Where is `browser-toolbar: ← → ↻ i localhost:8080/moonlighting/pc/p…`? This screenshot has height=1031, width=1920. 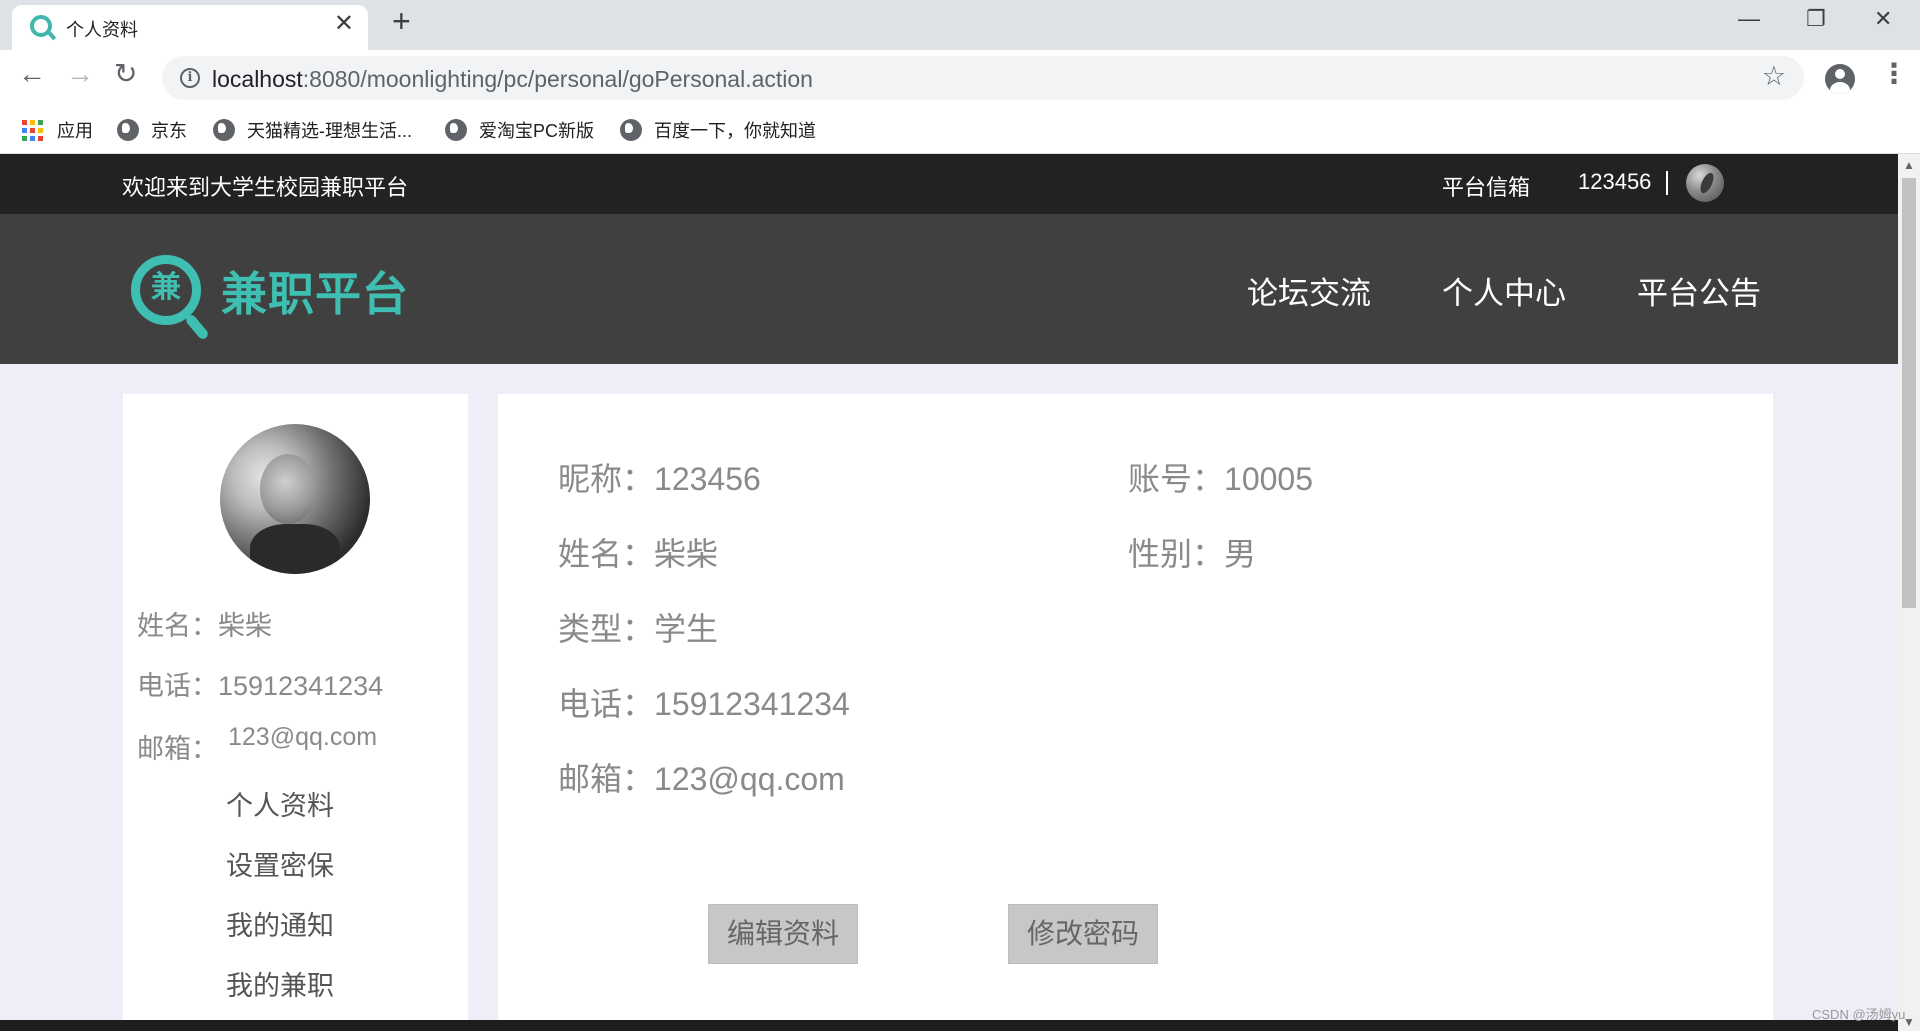
browser-toolbar: ← → ↻ i localhost:8080/moonlighting/pc/p… is located at coordinates (960, 78).